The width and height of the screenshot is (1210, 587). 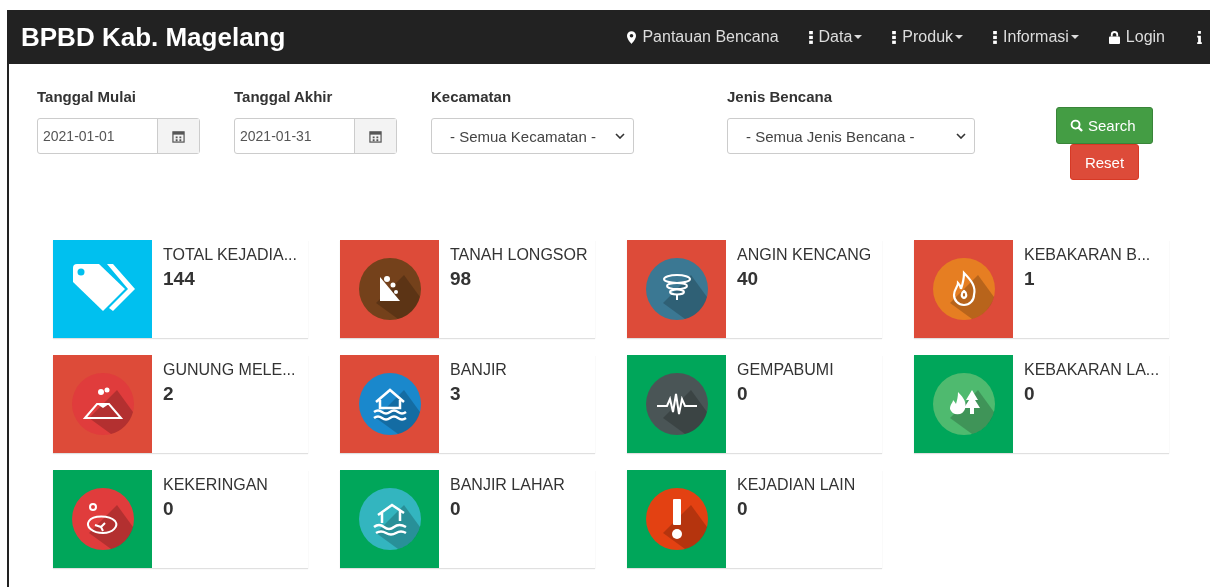 What do you see at coordinates (169, 394) in the screenshot?
I see `card-count: 2` at bounding box center [169, 394].